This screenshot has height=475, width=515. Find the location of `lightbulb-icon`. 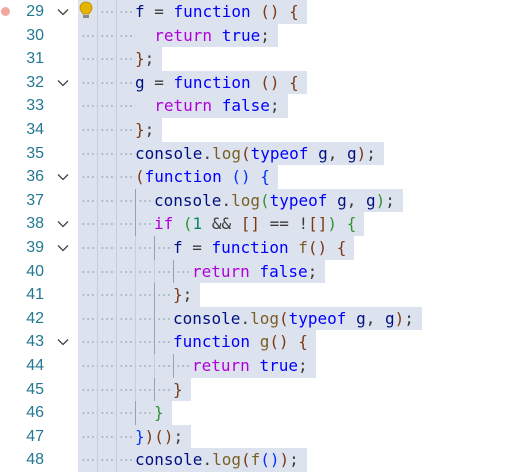

lightbulb-icon is located at coordinates (87, 12).